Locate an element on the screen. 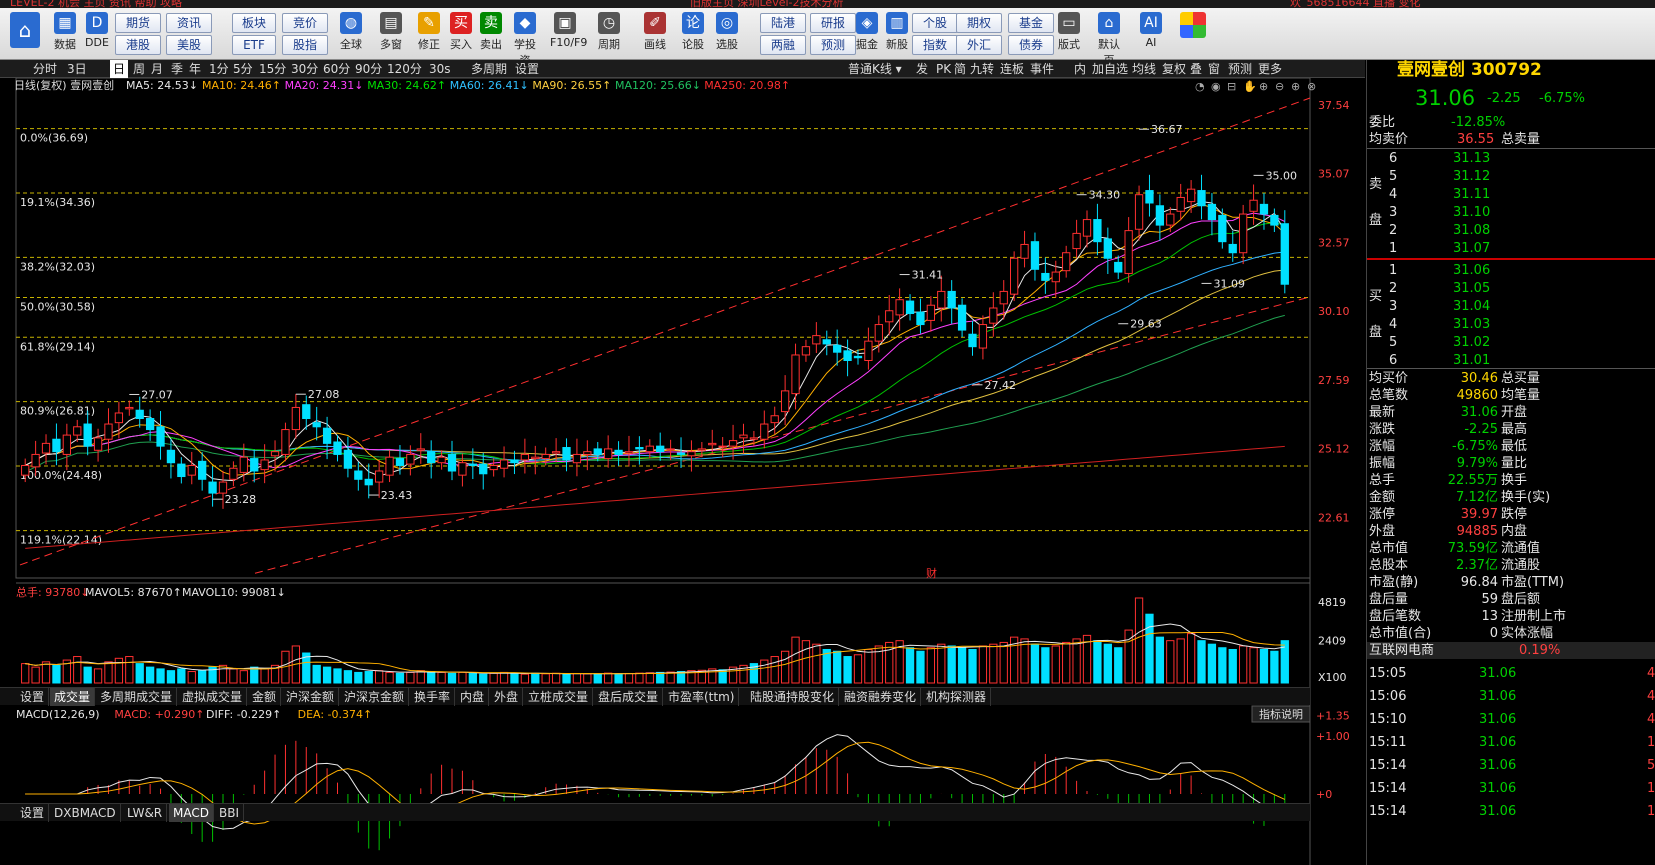 This screenshot has height=865, width=1655. volume-tabs-tab-15: 机构探测器 is located at coordinates (957, 697).